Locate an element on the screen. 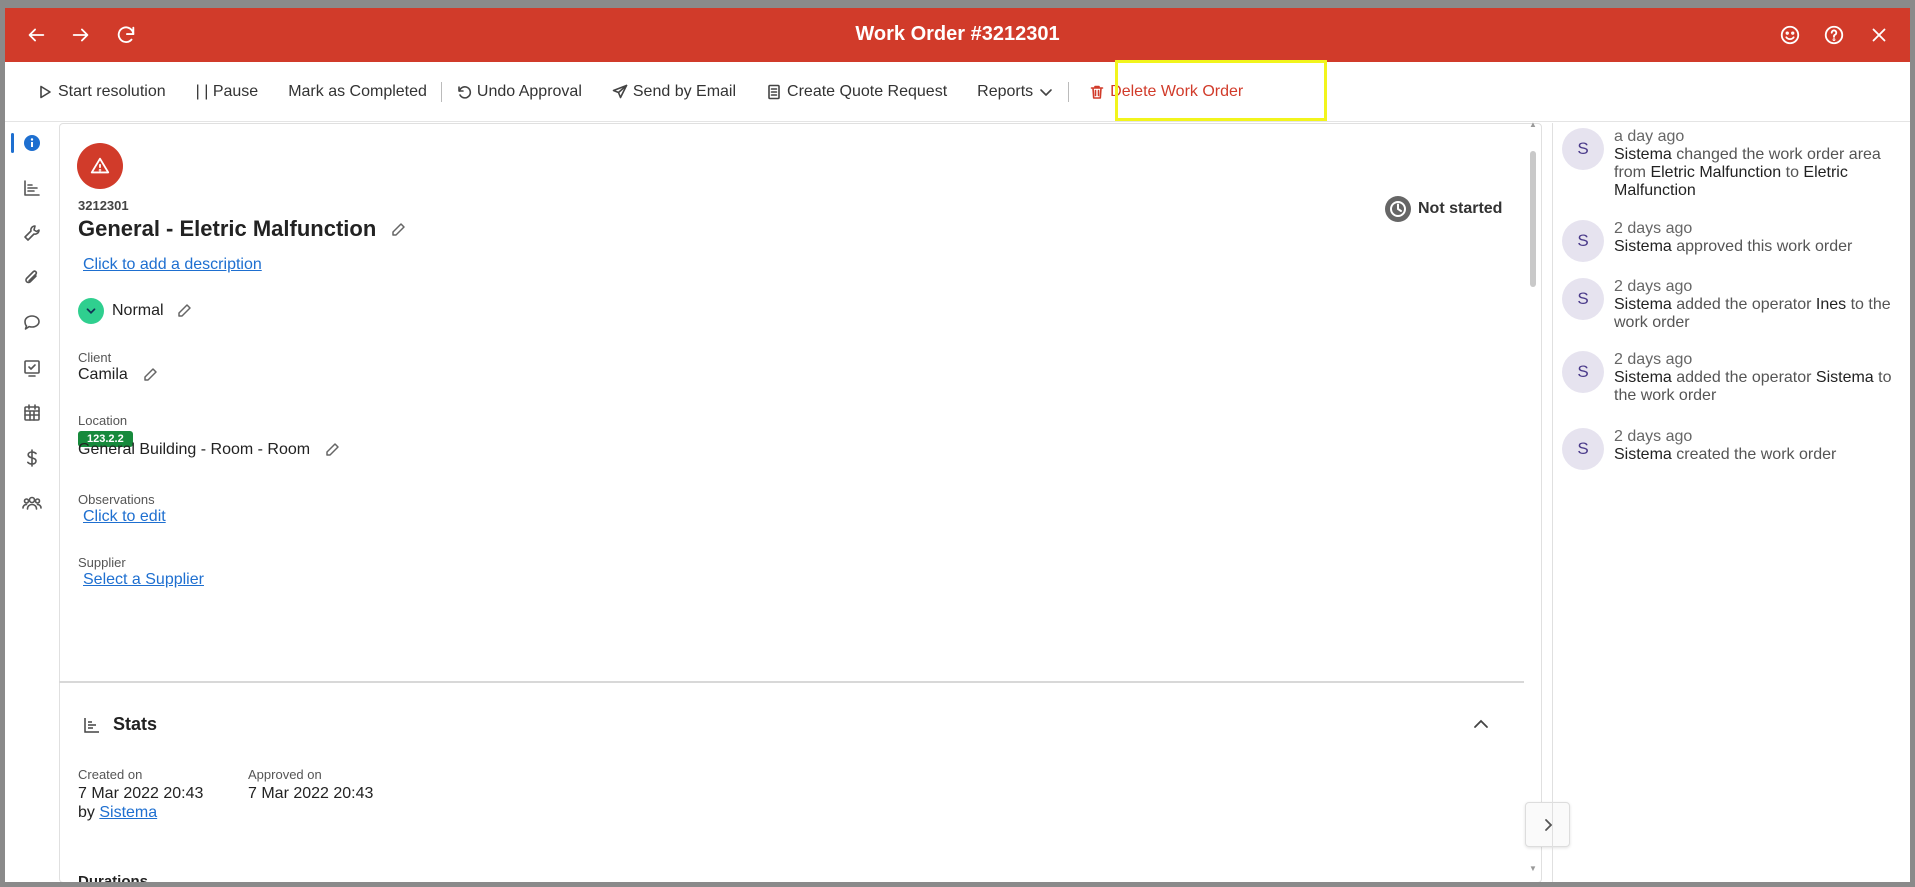 This screenshot has width=1915, height=887. title-bar: Work Order #3212301 is located at coordinates (957, 35).